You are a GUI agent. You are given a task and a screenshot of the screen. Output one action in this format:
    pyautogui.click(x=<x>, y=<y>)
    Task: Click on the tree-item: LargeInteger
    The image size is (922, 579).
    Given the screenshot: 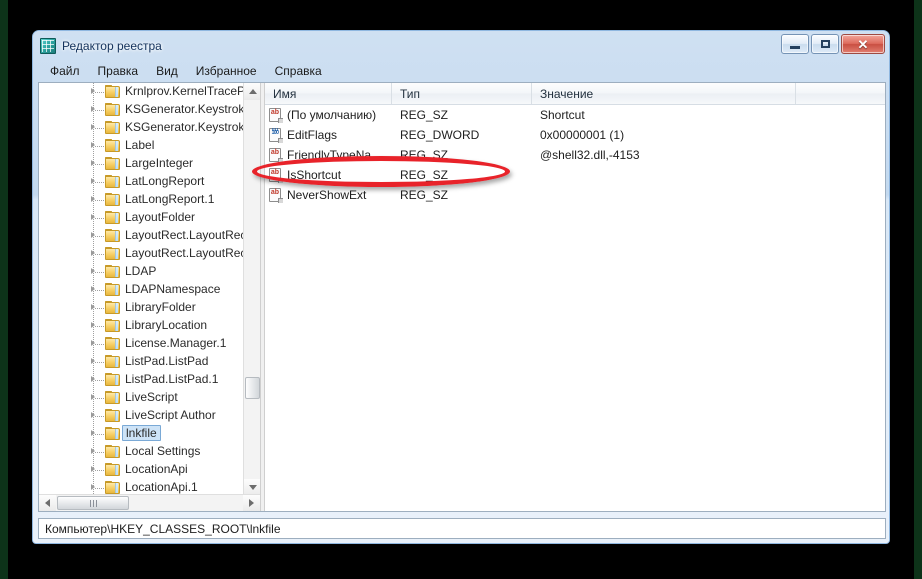 What is the action you would take?
    pyautogui.click(x=149, y=164)
    